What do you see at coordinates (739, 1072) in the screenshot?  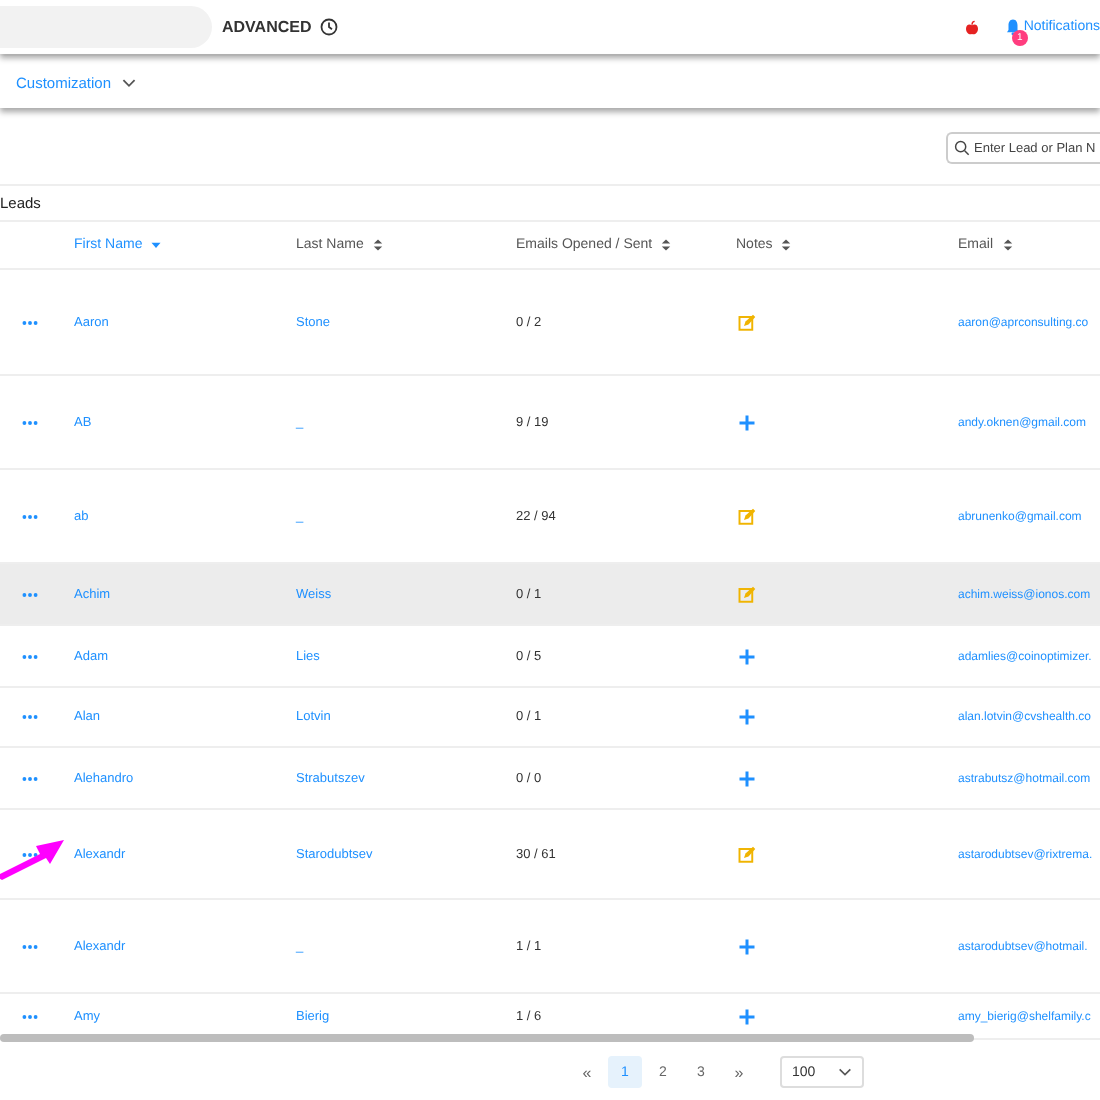 I see `last-page-button: »` at bounding box center [739, 1072].